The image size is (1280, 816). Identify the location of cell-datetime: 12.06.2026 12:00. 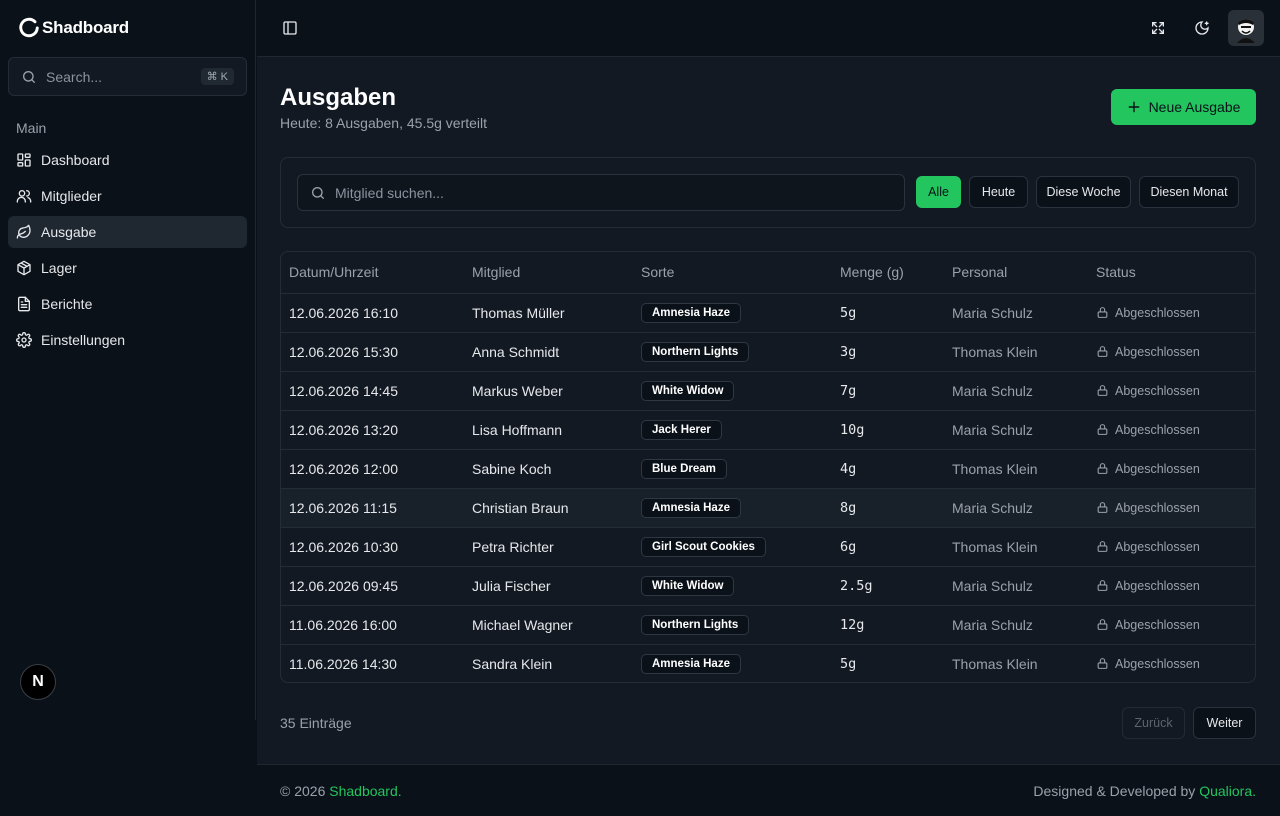
(372, 469).